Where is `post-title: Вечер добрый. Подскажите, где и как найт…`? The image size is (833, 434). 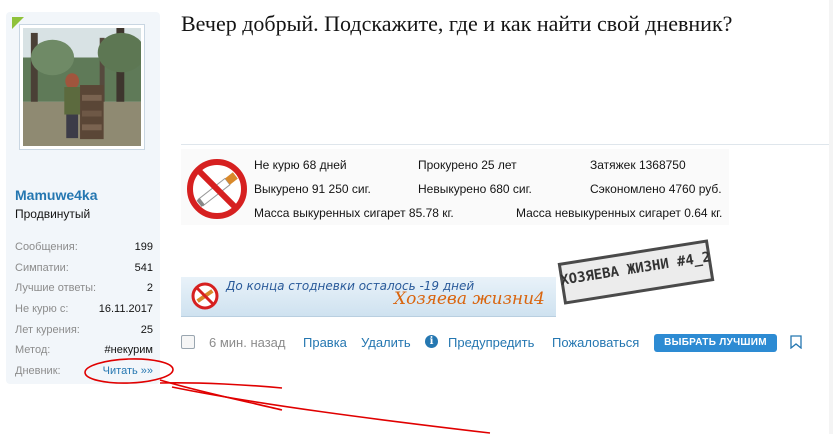 post-title: Вечер добрый. Подскажите, где и как найт… is located at coordinates (457, 23).